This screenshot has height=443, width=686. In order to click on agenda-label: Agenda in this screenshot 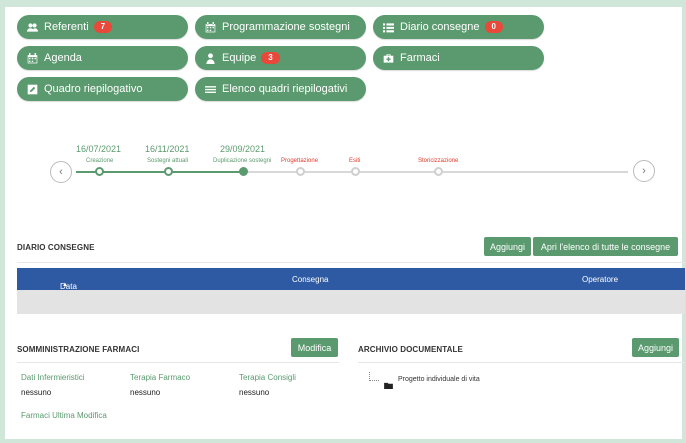, I will do `click(63, 58)`.